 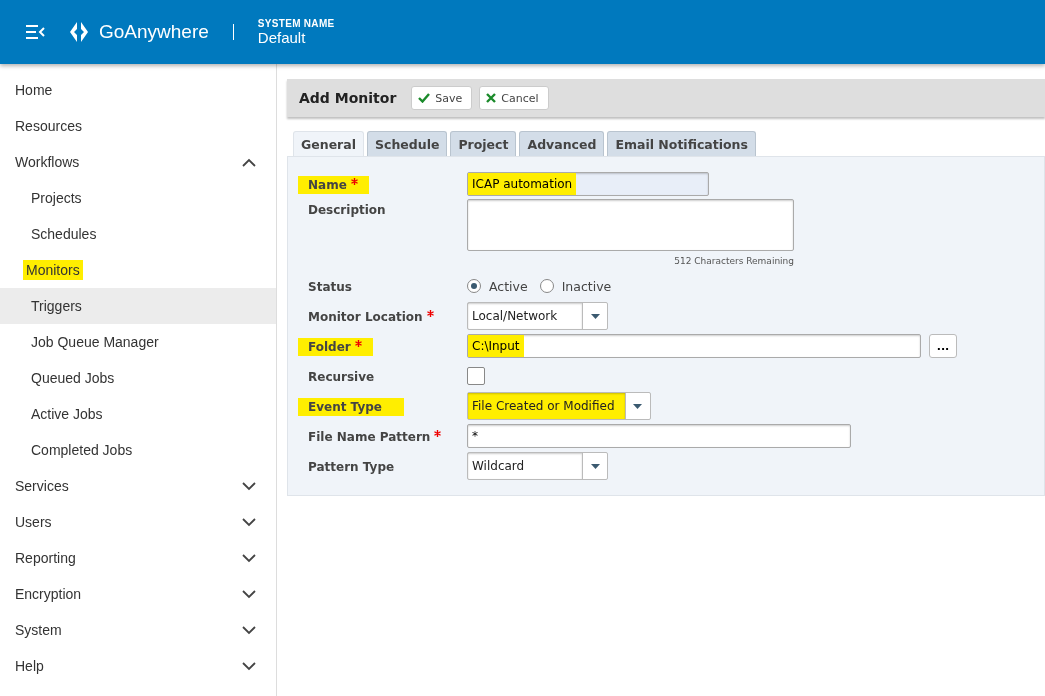 What do you see at coordinates (47, 162) in the screenshot?
I see `sidebar-item: Workflows` at bounding box center [47, 162].